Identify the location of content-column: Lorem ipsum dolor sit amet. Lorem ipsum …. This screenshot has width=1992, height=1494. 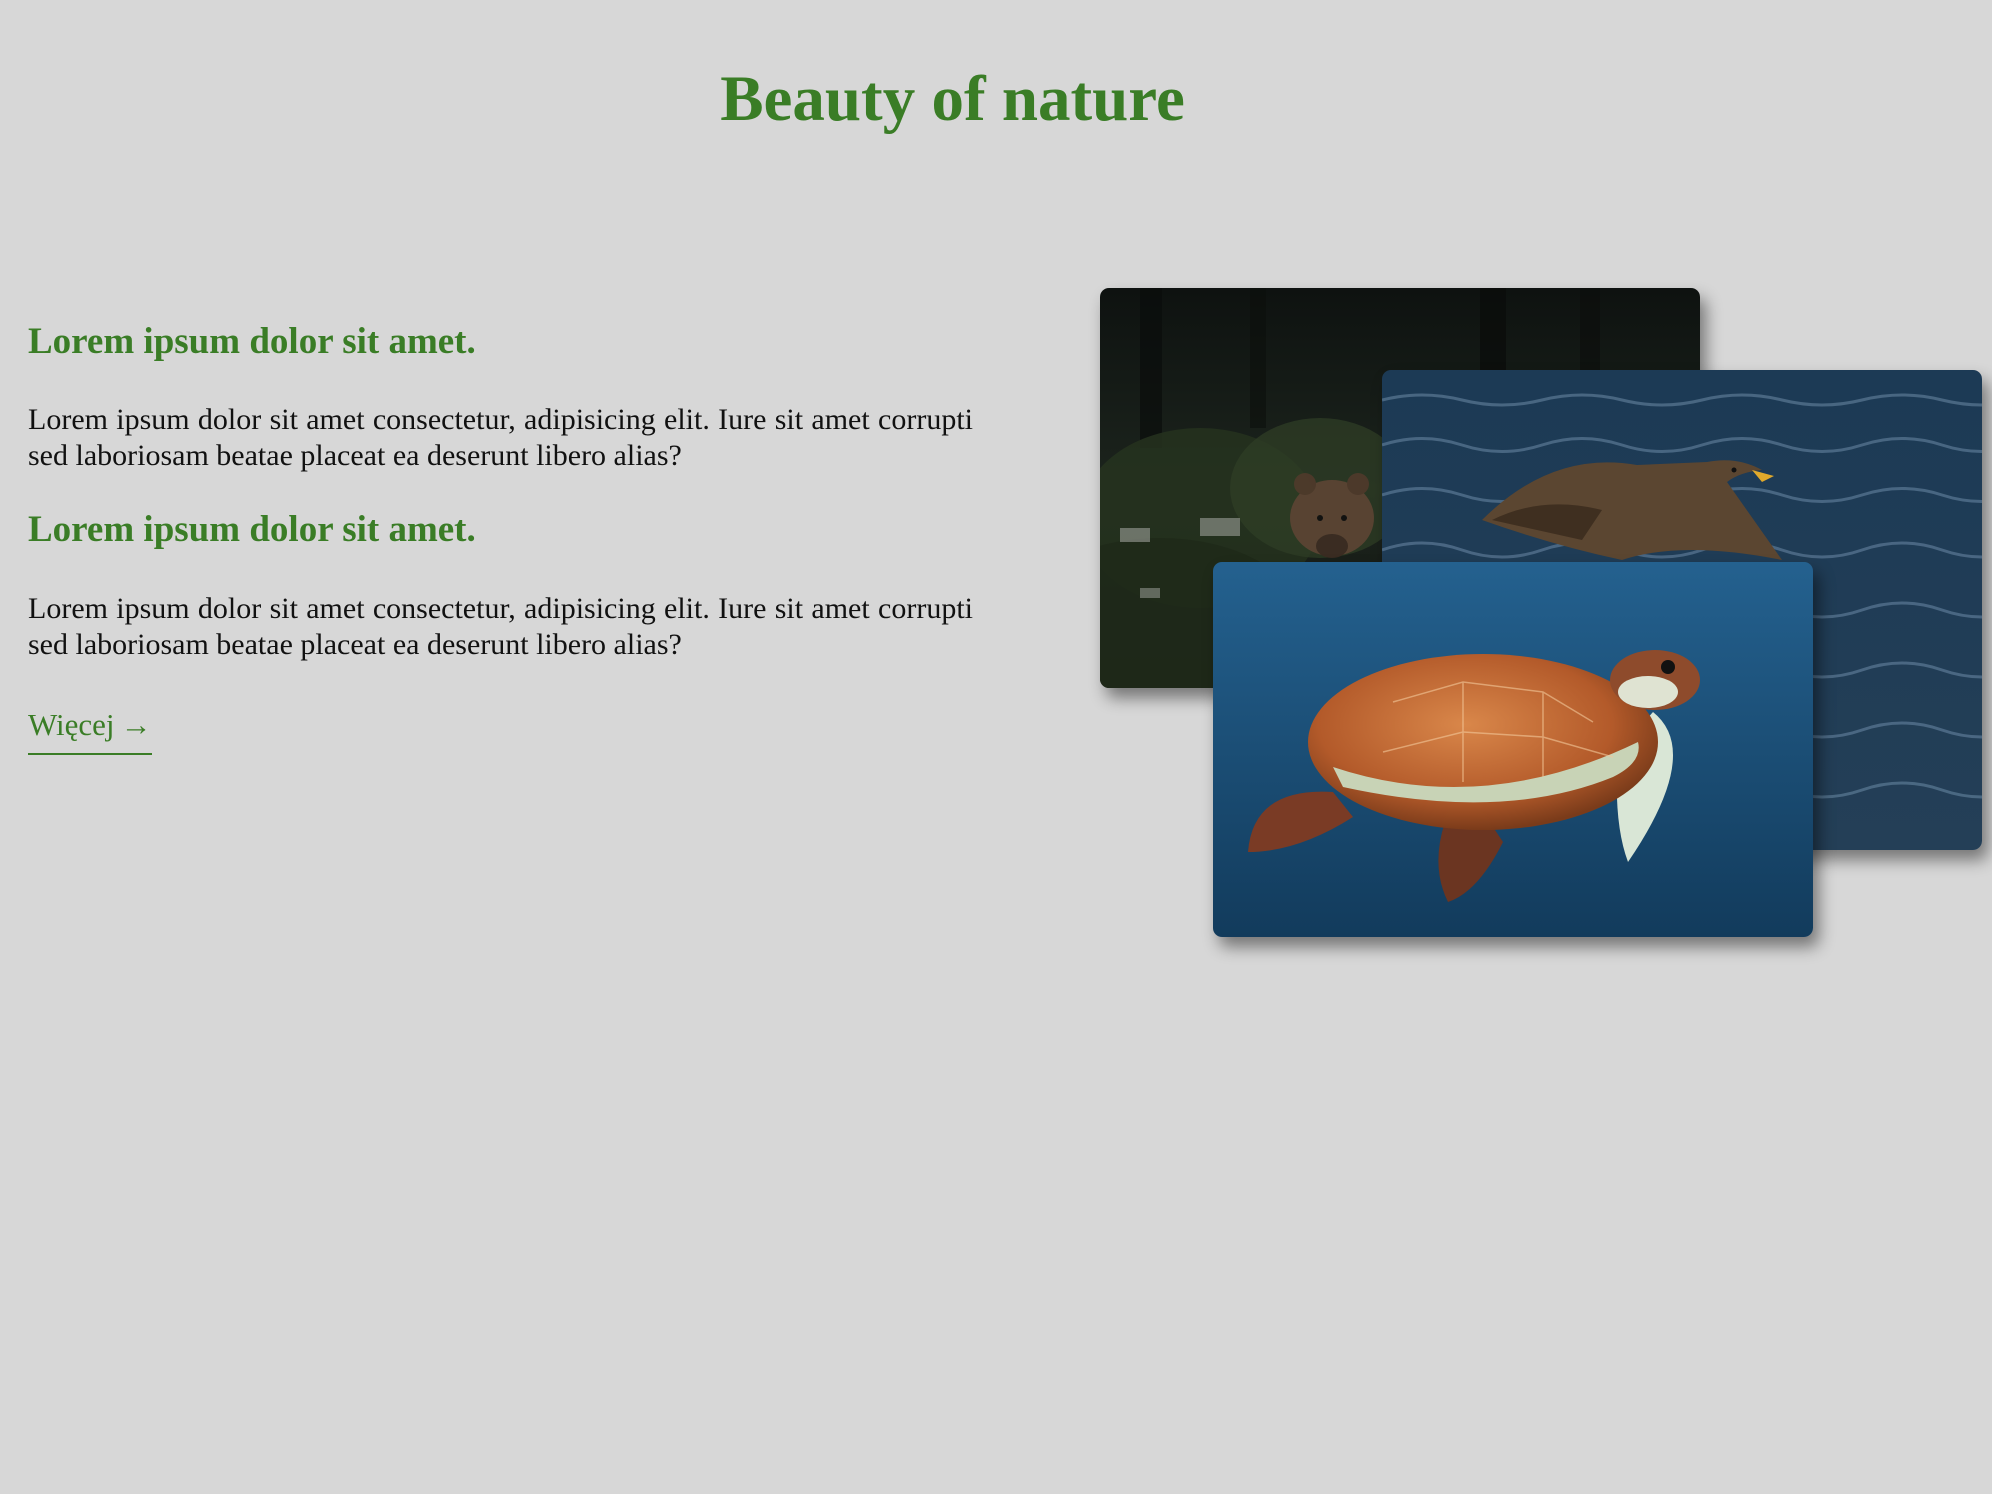
(500, 537).